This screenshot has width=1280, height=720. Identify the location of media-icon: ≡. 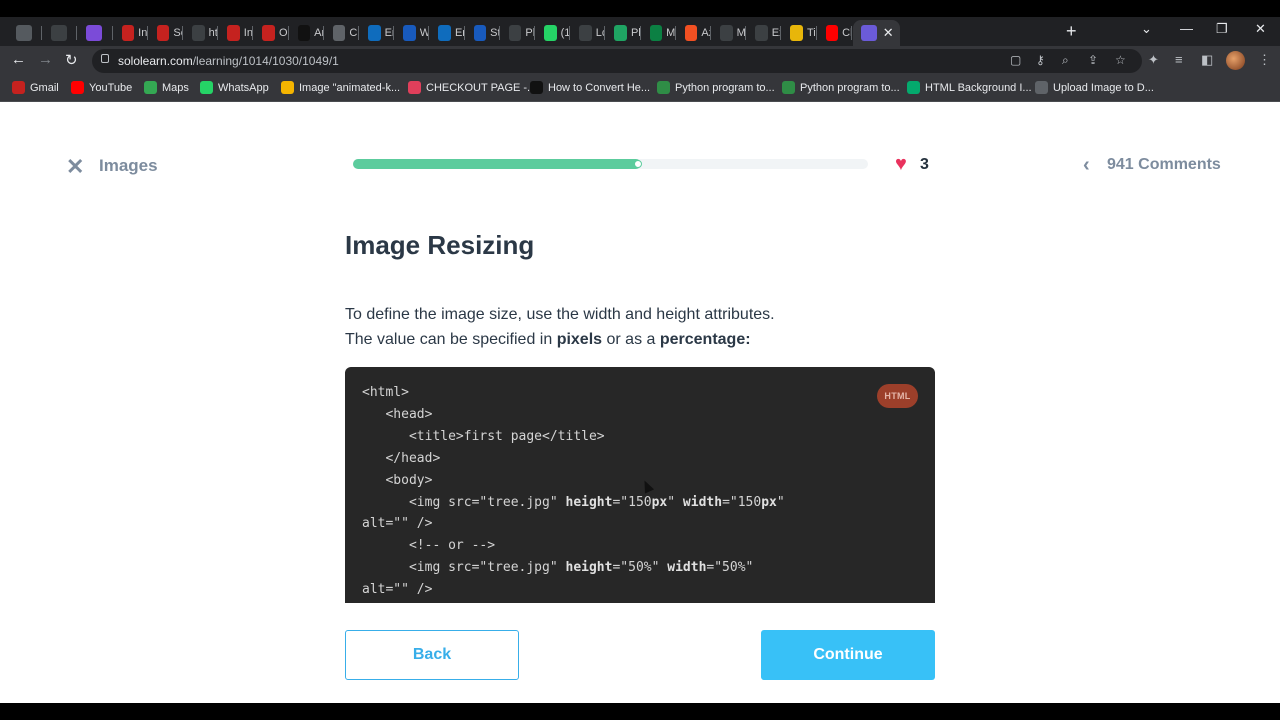
(1179, 59).